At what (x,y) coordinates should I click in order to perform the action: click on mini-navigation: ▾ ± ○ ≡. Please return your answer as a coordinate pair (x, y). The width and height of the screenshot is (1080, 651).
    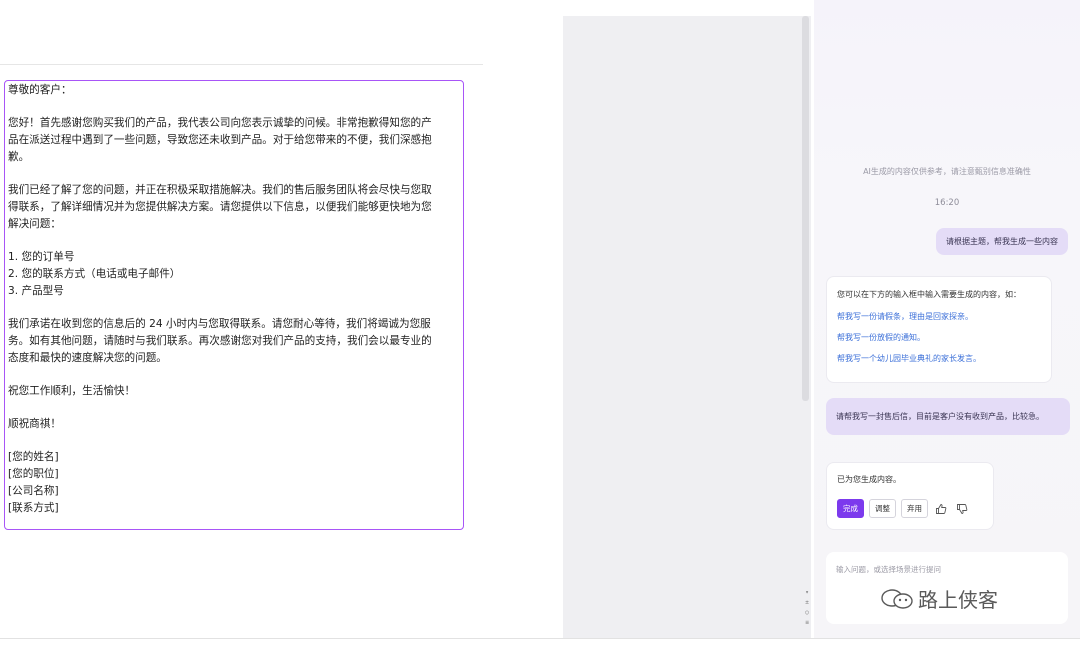
    Looking at the image, I should click on (807, 608).